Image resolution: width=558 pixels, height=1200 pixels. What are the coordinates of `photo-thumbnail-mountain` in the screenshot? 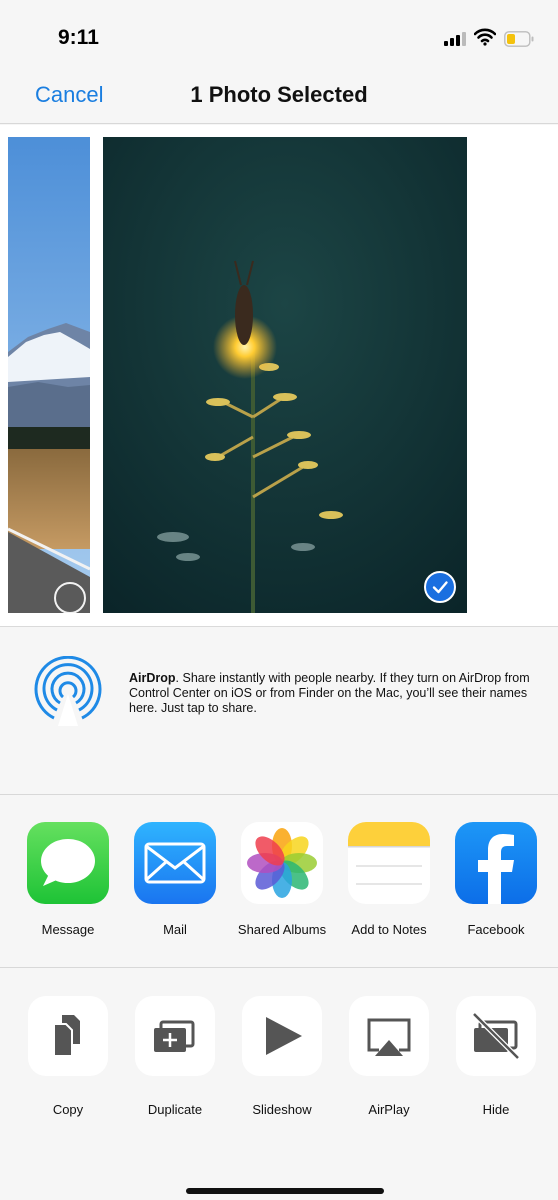 It's located at (49, 375).